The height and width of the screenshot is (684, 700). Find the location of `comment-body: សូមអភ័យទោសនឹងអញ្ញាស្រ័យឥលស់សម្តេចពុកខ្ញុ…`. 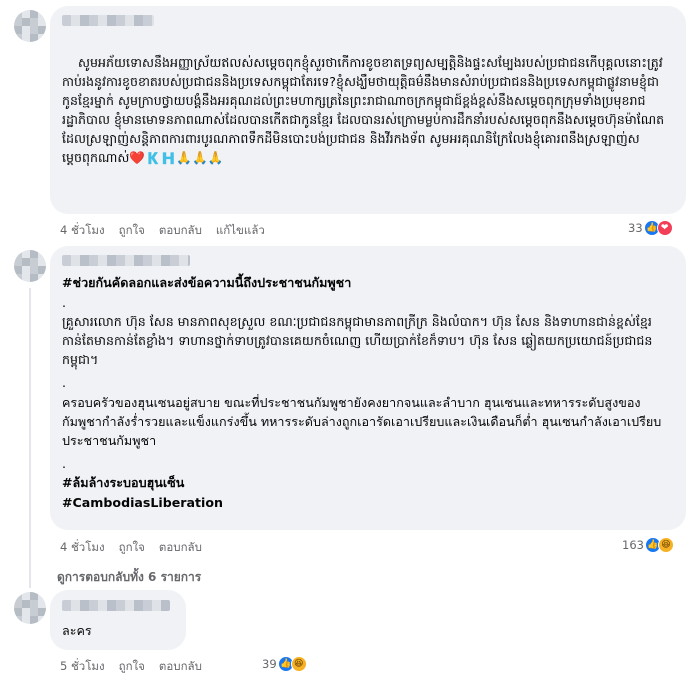

comment-body: សូមអភ័យទោសនឹងអញ្ញាស្រ័យឥលស់សម្តេចពុកខ្ញុ… is located at coordinates (363, 110).